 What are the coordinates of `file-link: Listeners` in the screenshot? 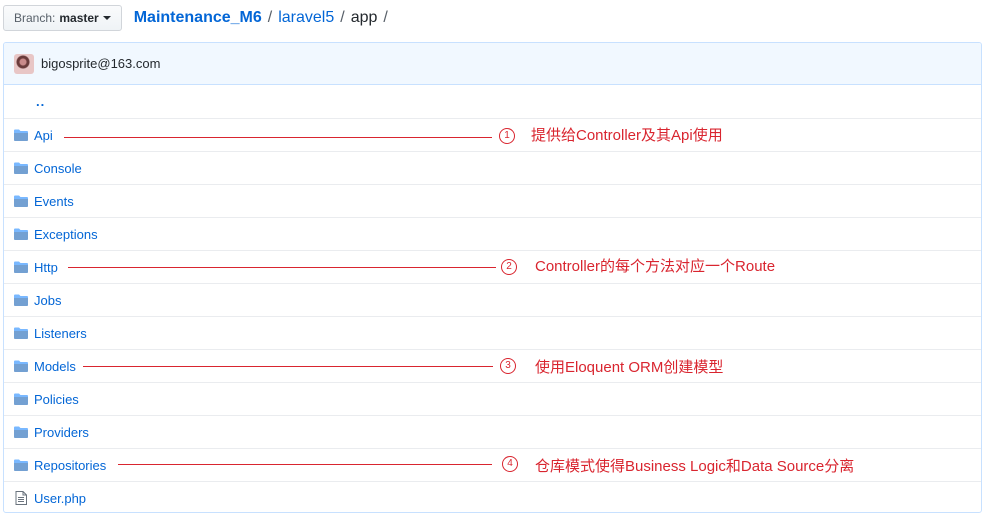 It's located at (60, 333).